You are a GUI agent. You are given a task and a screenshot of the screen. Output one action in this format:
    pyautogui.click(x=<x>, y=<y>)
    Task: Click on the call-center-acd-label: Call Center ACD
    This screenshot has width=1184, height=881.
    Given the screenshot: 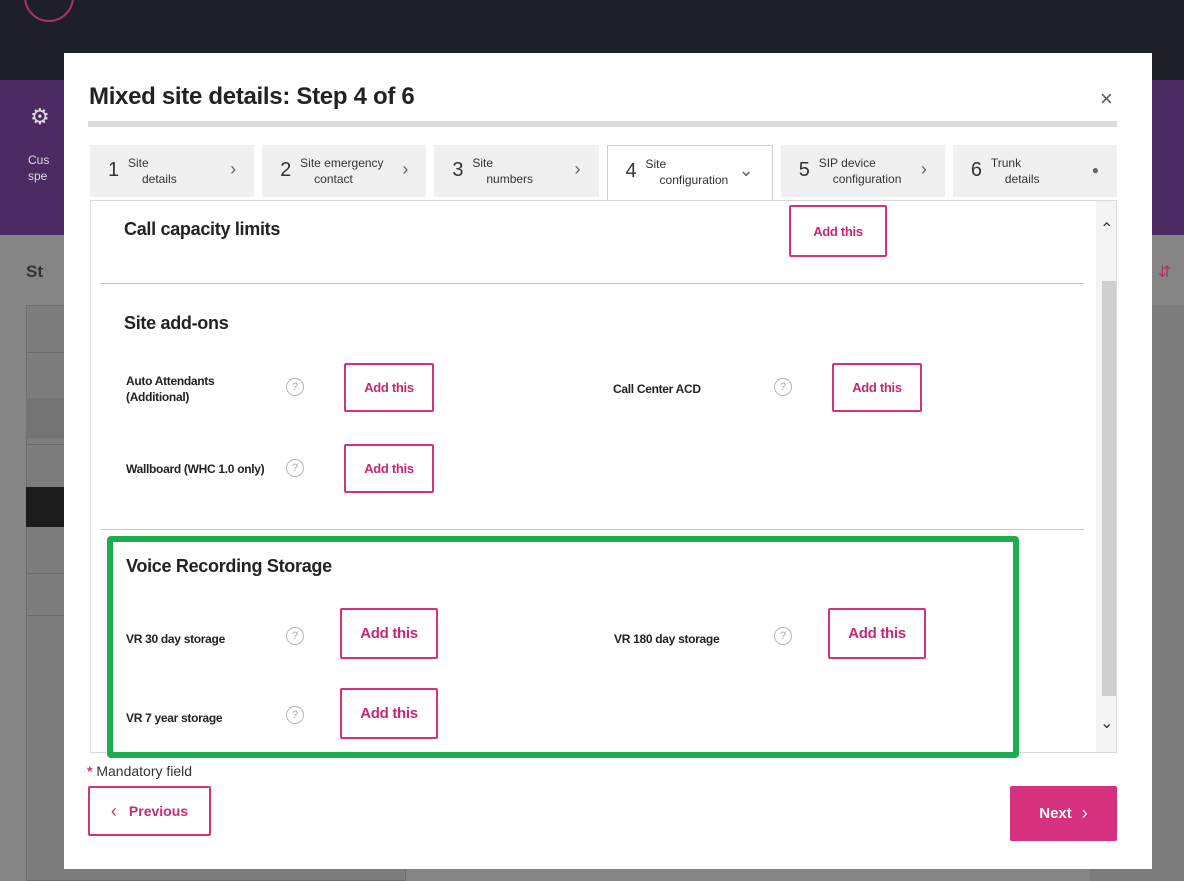 What is the action you would take?
    pyautogui.click(x=657, y=389)
    